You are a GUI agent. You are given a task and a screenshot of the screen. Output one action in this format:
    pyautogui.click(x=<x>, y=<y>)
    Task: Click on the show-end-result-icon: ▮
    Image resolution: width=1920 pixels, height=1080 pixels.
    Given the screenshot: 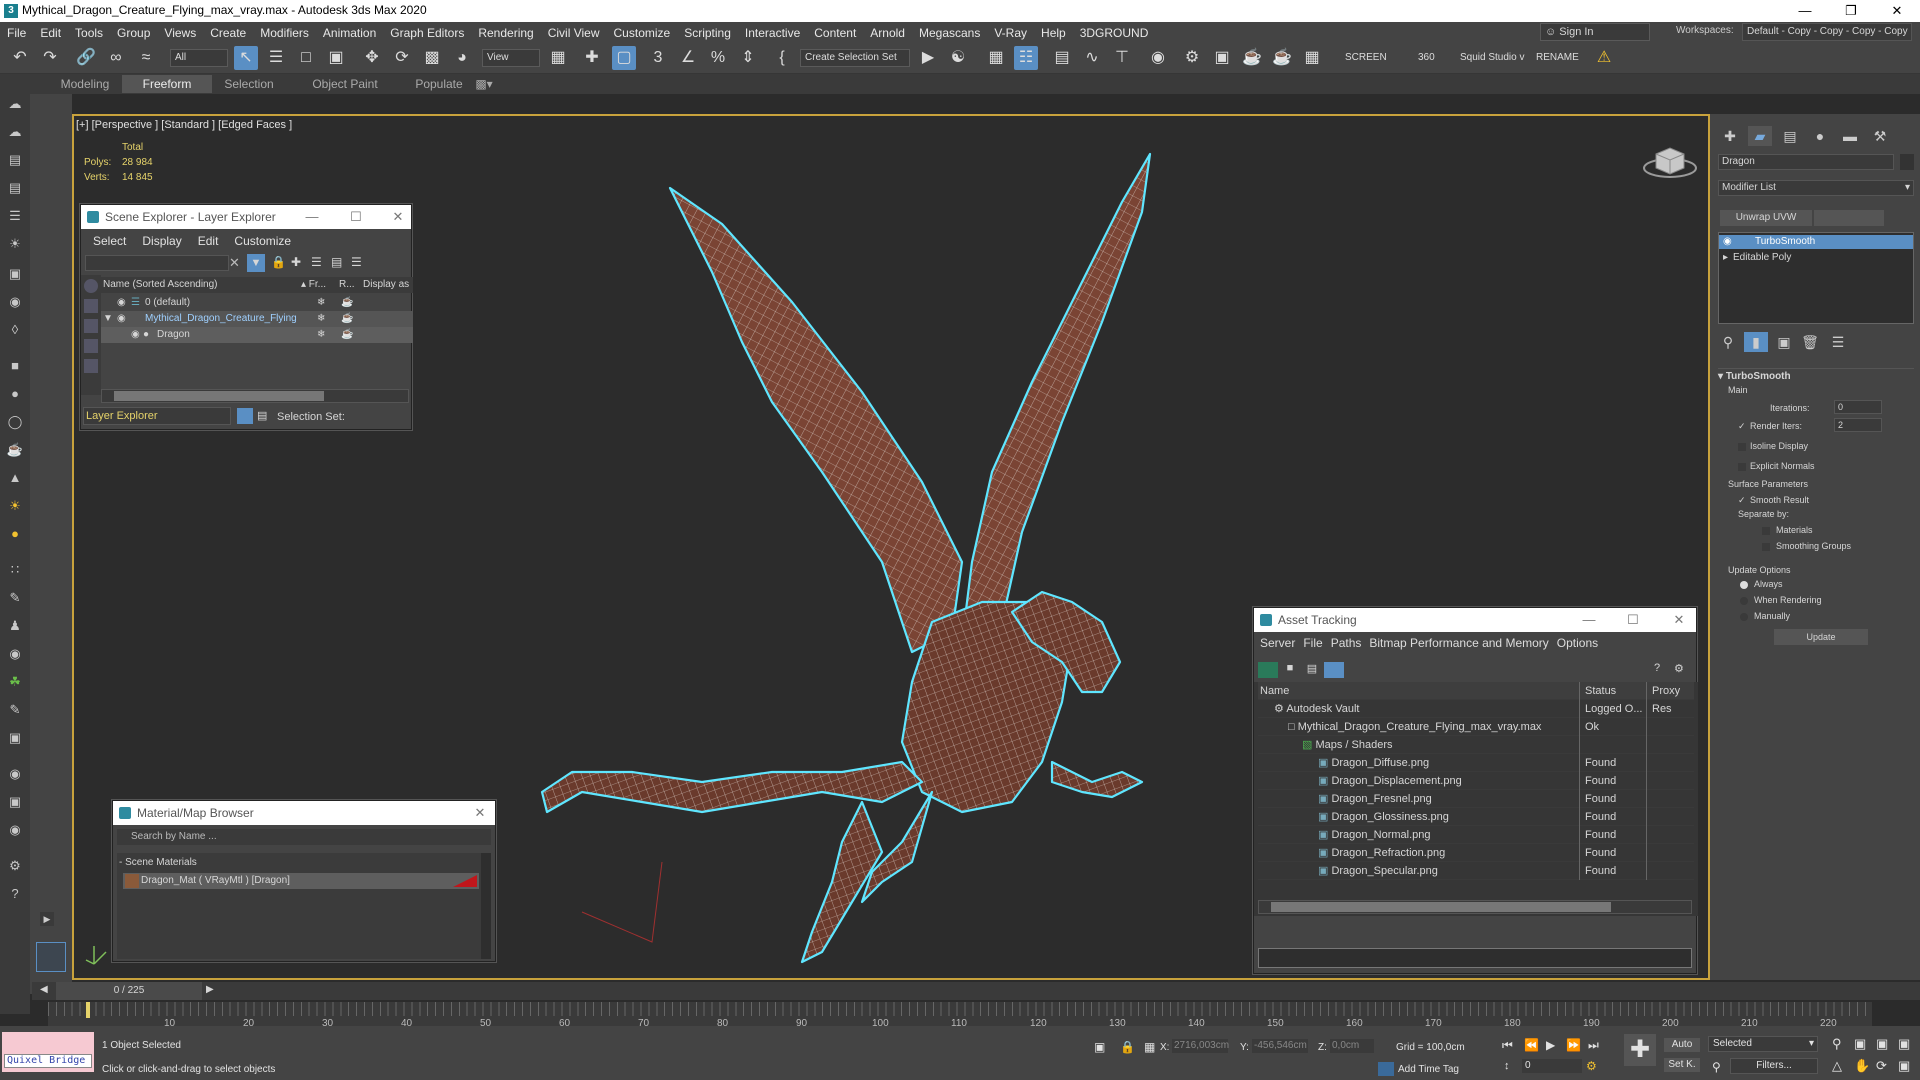 What is the action you would take?
    pyautogui.click(x=1756, y=342)
    